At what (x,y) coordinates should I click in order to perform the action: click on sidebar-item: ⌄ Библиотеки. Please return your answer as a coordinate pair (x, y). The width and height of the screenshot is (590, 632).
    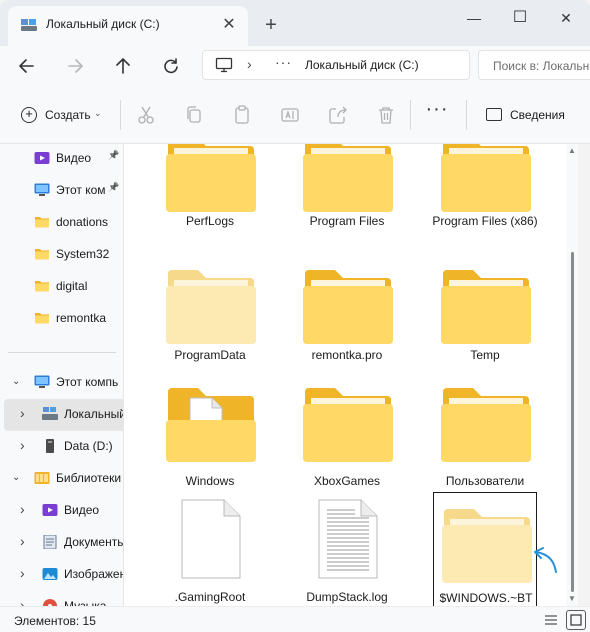
    Looking at the image, I should click on (61, 479).